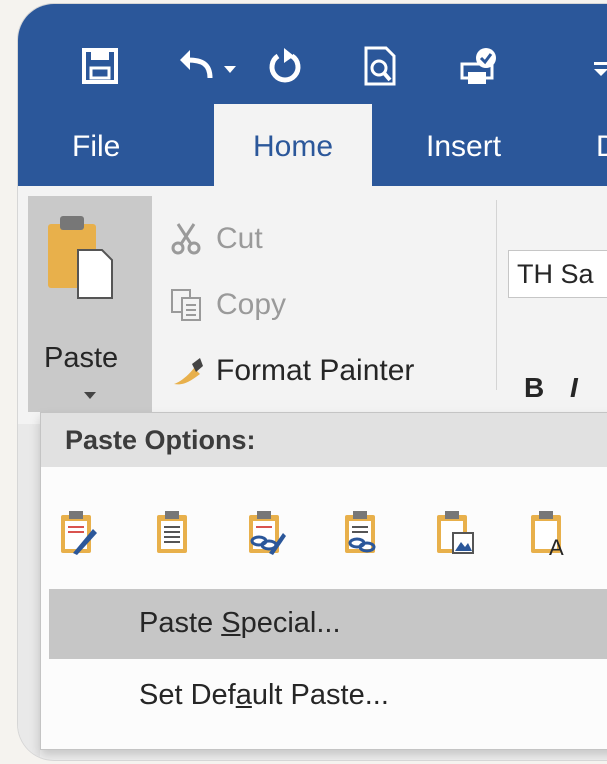 The image size is (607, 764). Describe the element at coordinates (599, 66) in the screenshot. I see `customize-icon` at that location.